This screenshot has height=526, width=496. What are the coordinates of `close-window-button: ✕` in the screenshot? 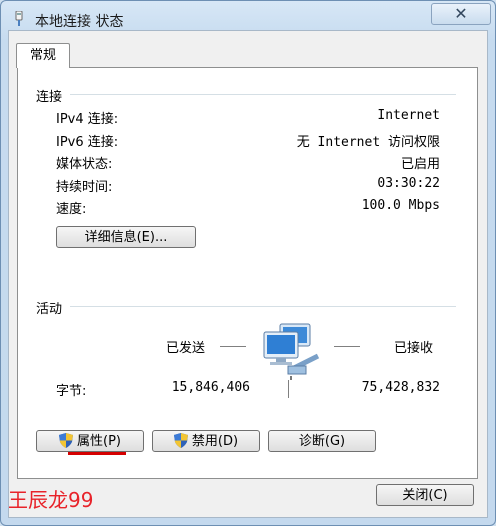 It's located at (461, 14).